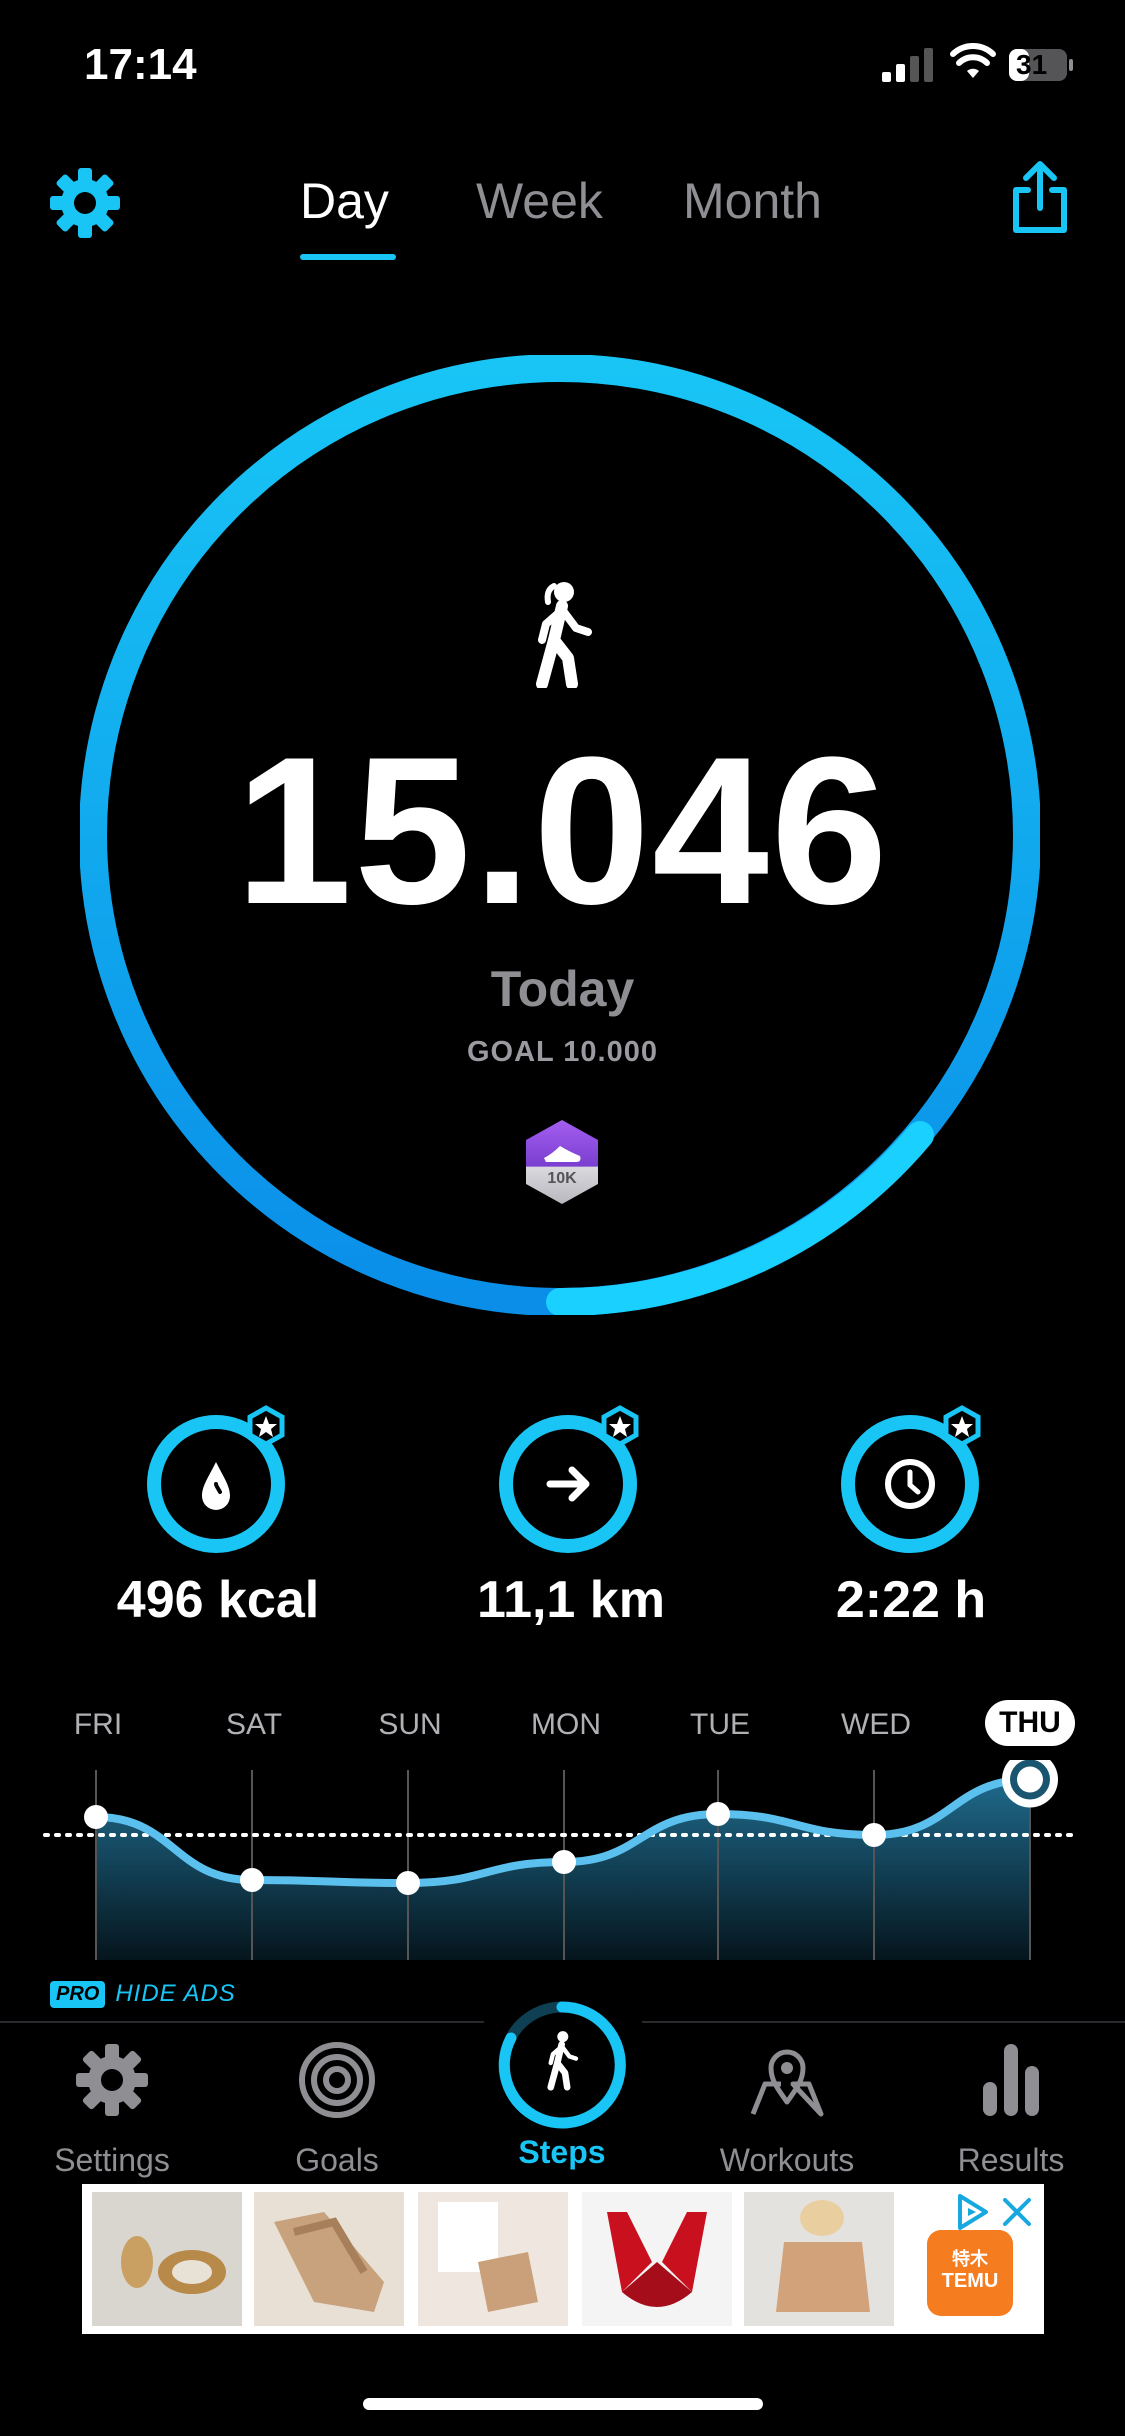 The width and height of the screenshot is (1125, 2436). Describe the element at coordinates (563, 2404) in the screenshot. I see `home-indicator` at that location.